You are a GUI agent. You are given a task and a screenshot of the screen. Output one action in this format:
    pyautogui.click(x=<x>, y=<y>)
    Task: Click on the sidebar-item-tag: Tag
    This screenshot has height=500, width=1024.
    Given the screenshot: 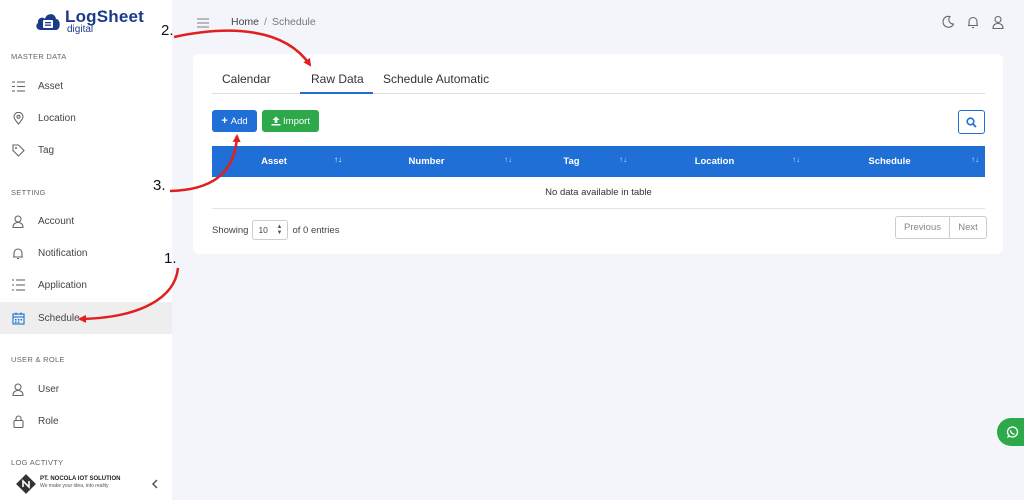 What is the action you would take?
    pyautogui.click(x=86, y=150)
    